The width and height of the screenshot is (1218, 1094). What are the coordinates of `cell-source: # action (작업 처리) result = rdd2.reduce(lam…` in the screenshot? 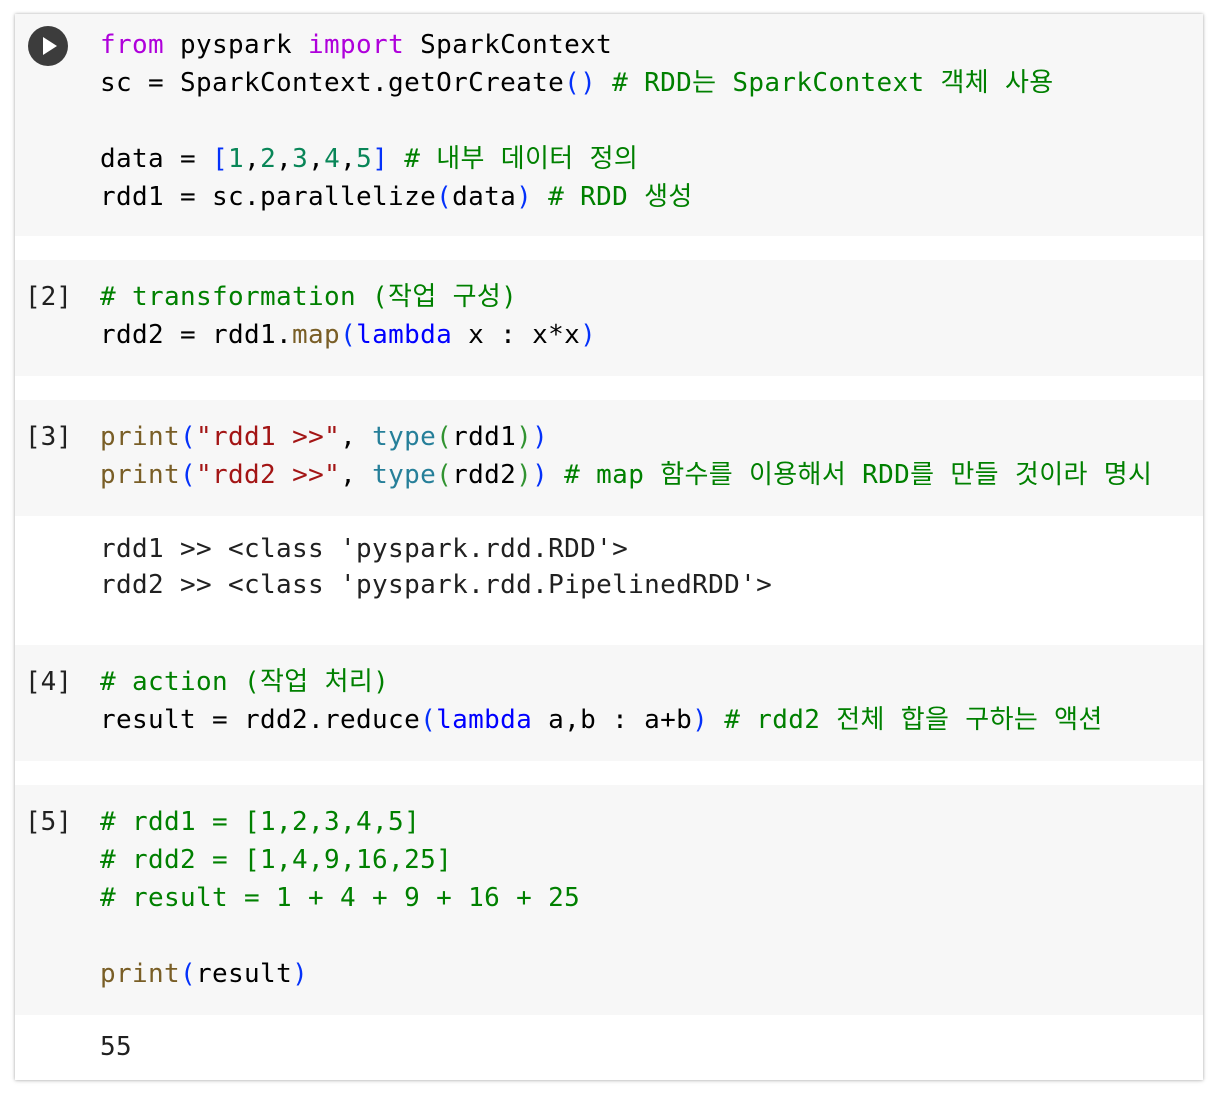 It's located at (601, 701).